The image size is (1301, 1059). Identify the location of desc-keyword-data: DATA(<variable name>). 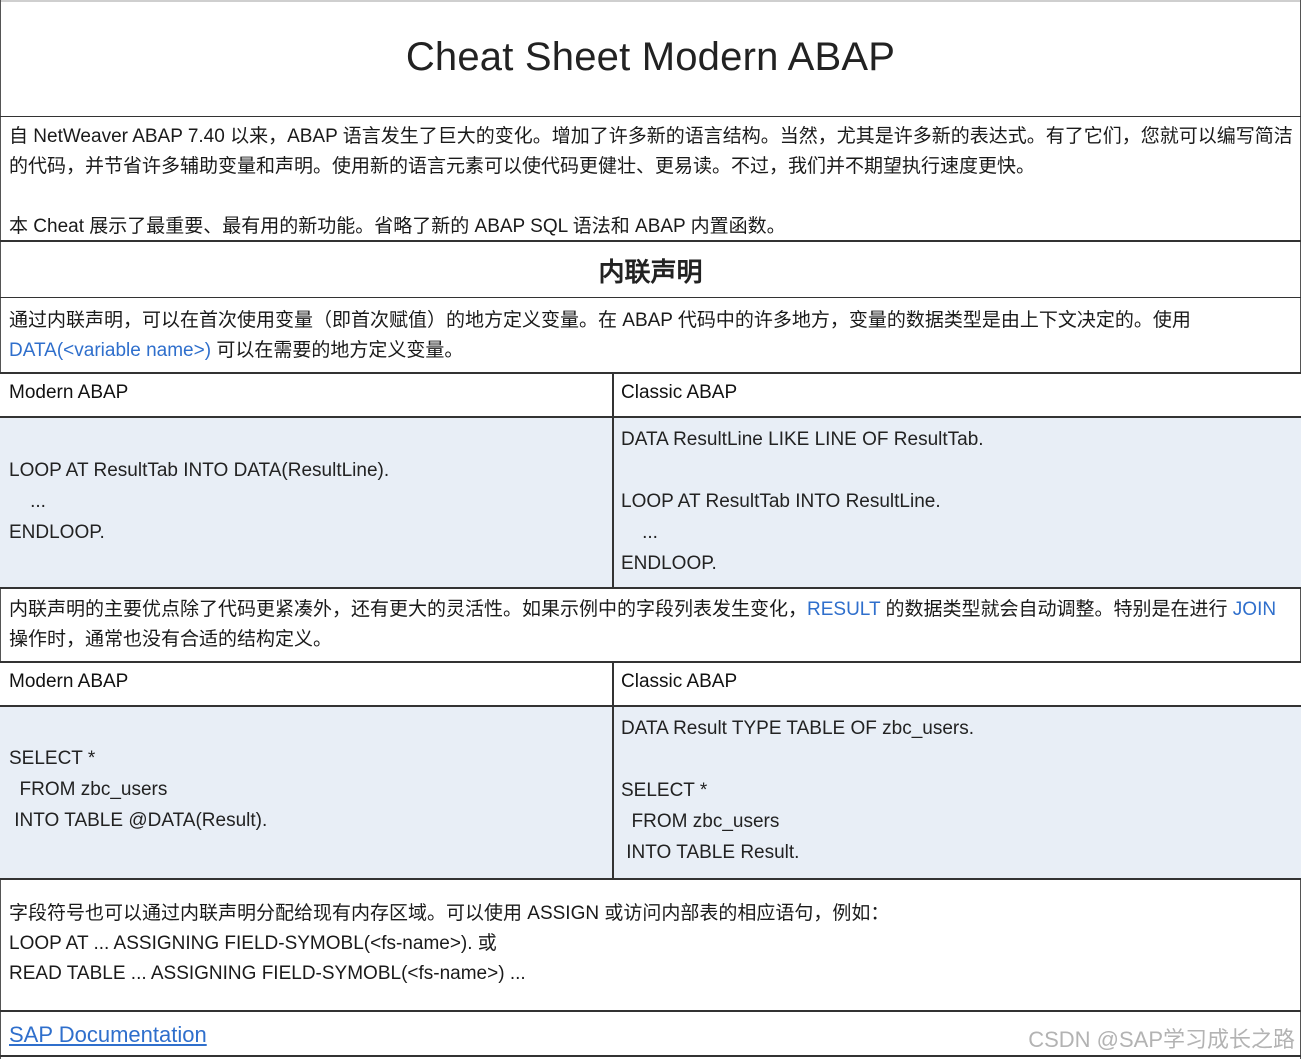
(110, 350).